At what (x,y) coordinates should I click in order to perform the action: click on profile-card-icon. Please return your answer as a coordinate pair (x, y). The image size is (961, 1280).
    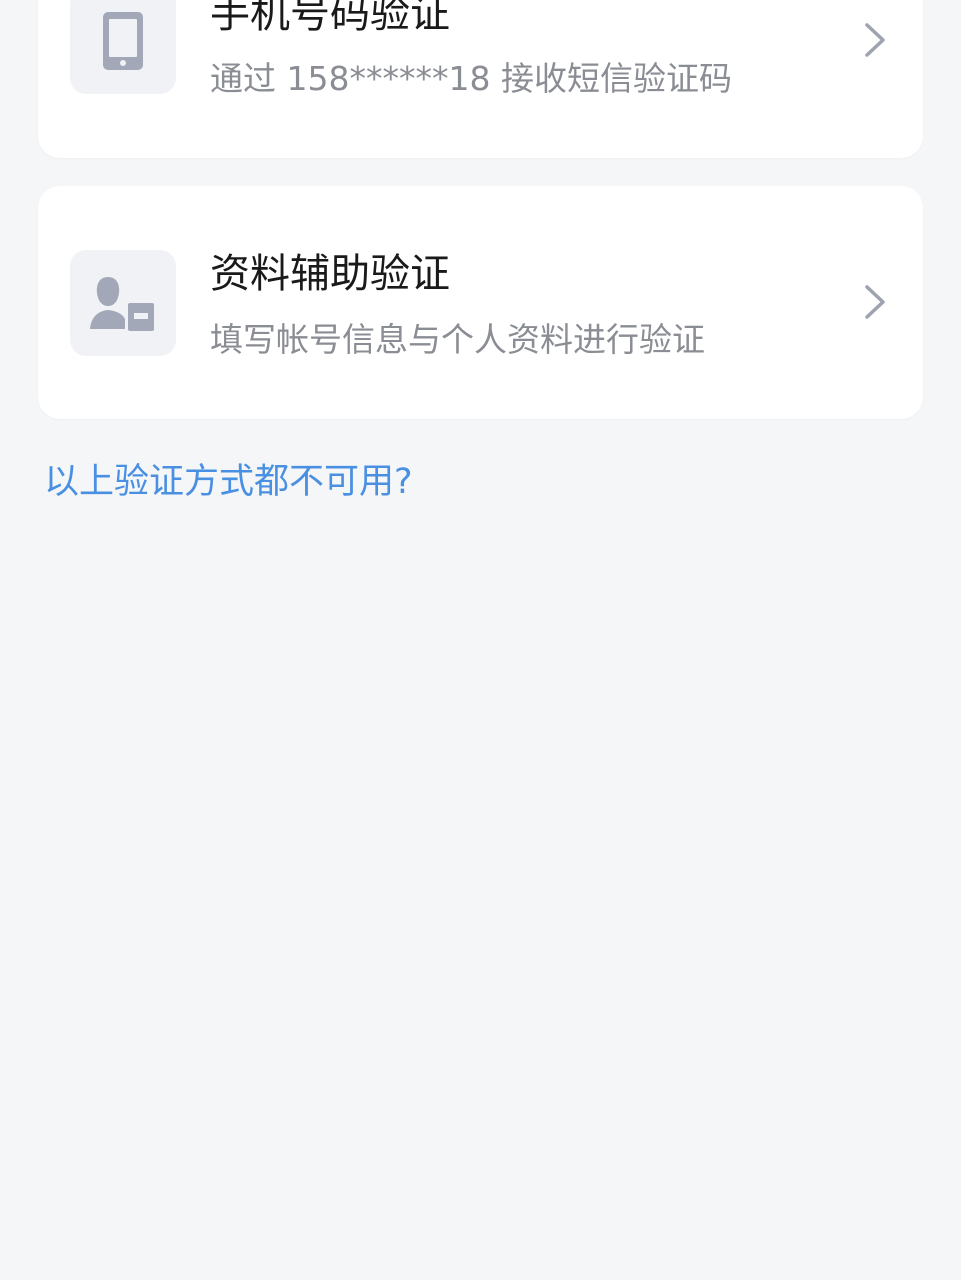
    Looking at the image, I should click on (122, 304).